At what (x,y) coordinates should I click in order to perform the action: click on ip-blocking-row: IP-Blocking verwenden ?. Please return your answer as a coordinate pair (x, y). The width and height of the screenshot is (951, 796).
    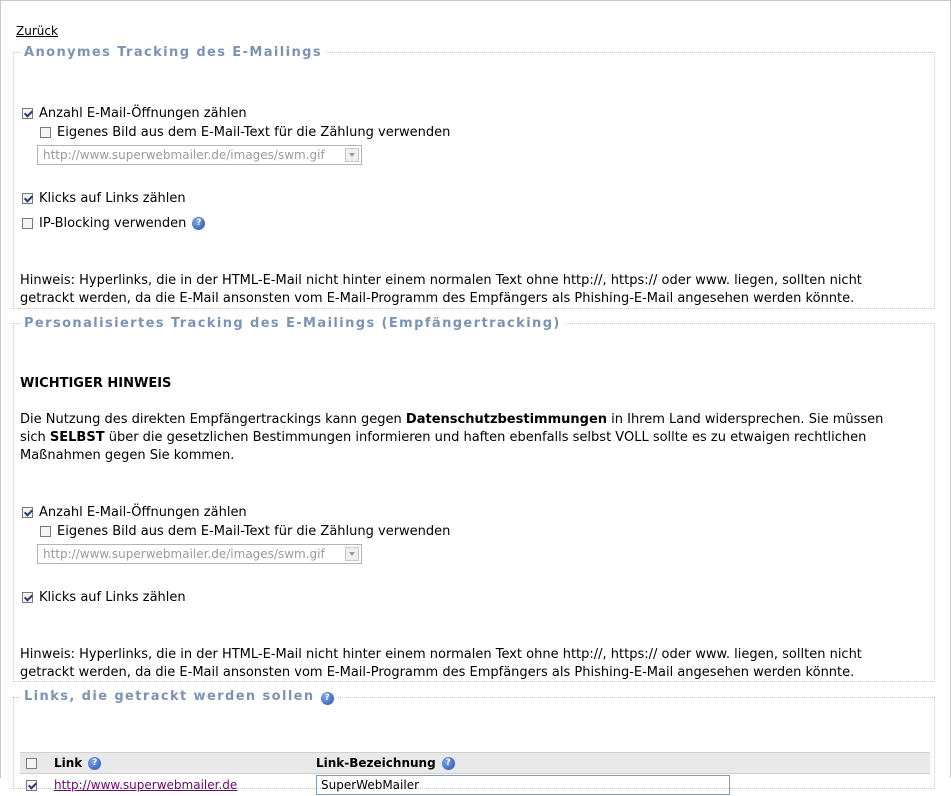
    Looking at the image, I should click on (114, 223).